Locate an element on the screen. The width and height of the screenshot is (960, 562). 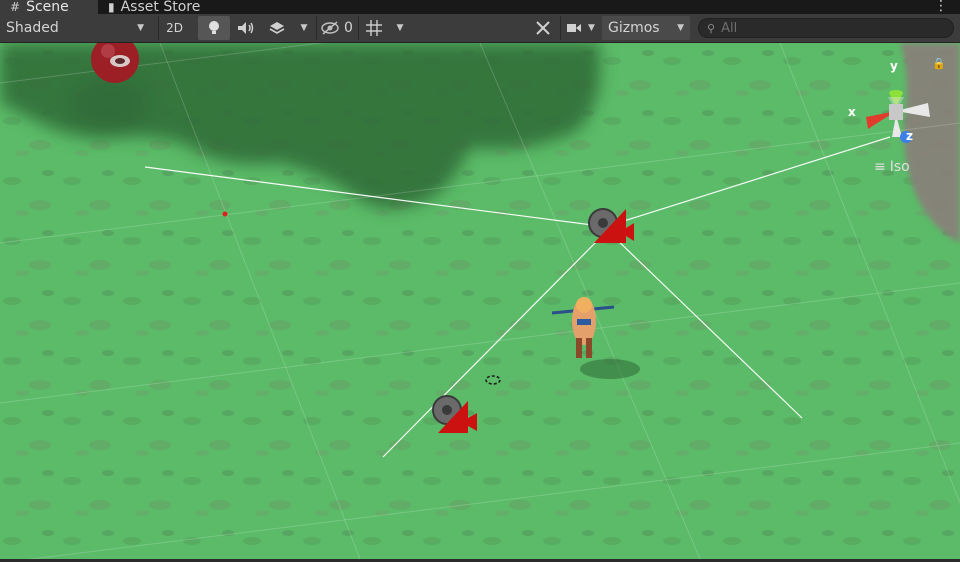
scene-search-field: ⚲ is located at coordinates (826, 28).